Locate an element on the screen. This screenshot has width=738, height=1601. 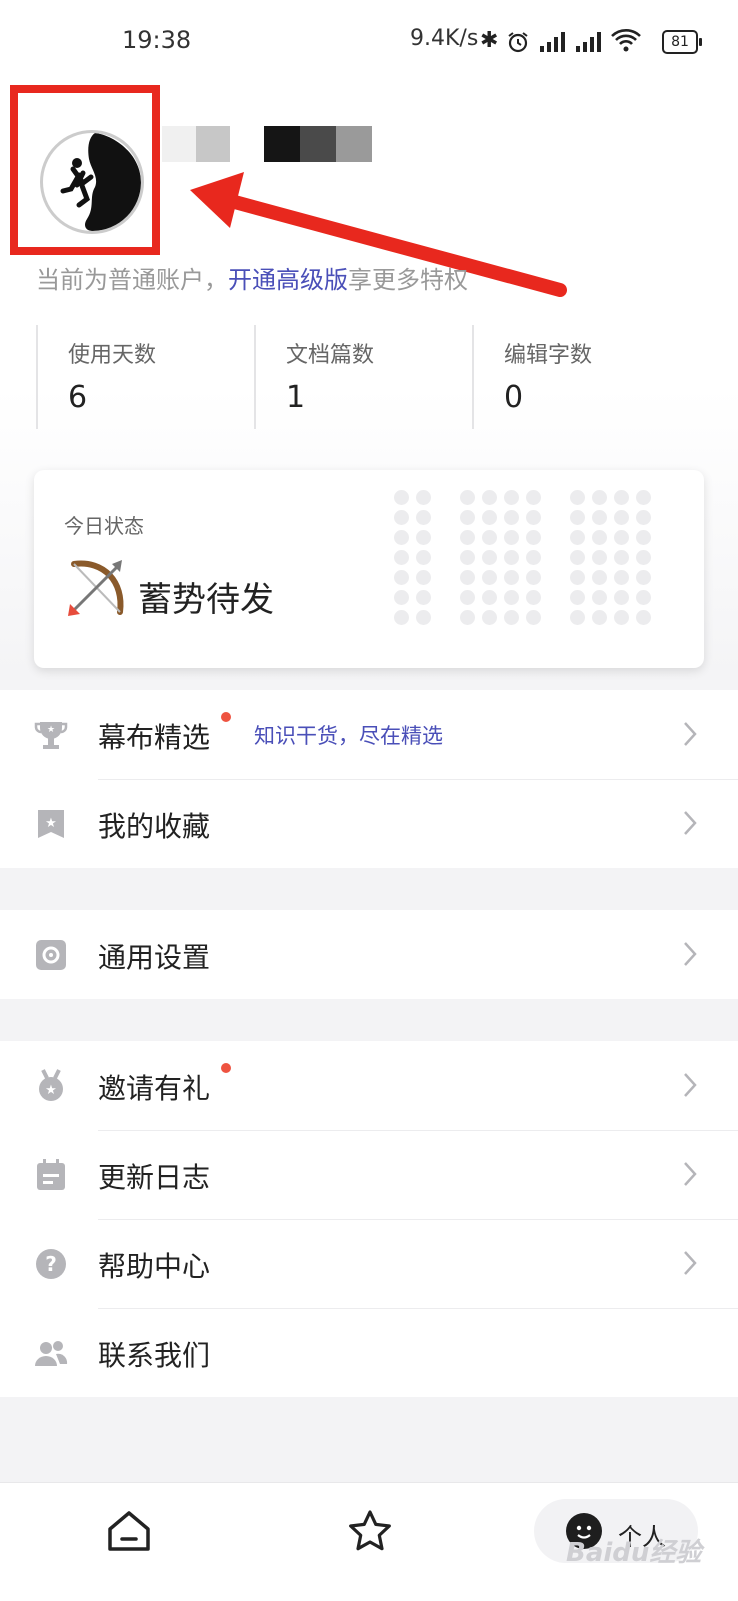
menu-item-contact: 联系我们 is located at coordinates (369, 1353).